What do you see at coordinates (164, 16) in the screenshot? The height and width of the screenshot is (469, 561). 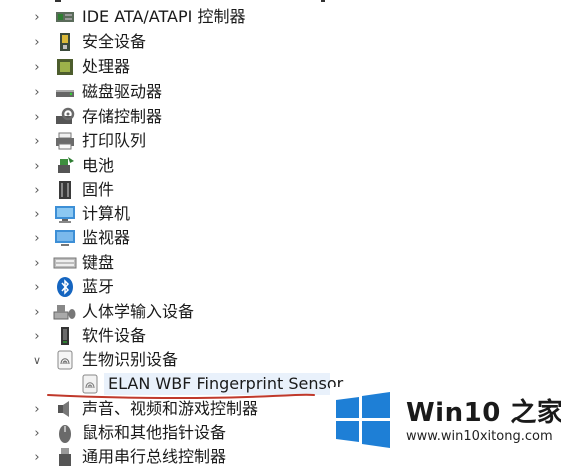 I see `tree-item-label: IDE ATA/ATAPI 控制器` at bounding box center [164, 16].